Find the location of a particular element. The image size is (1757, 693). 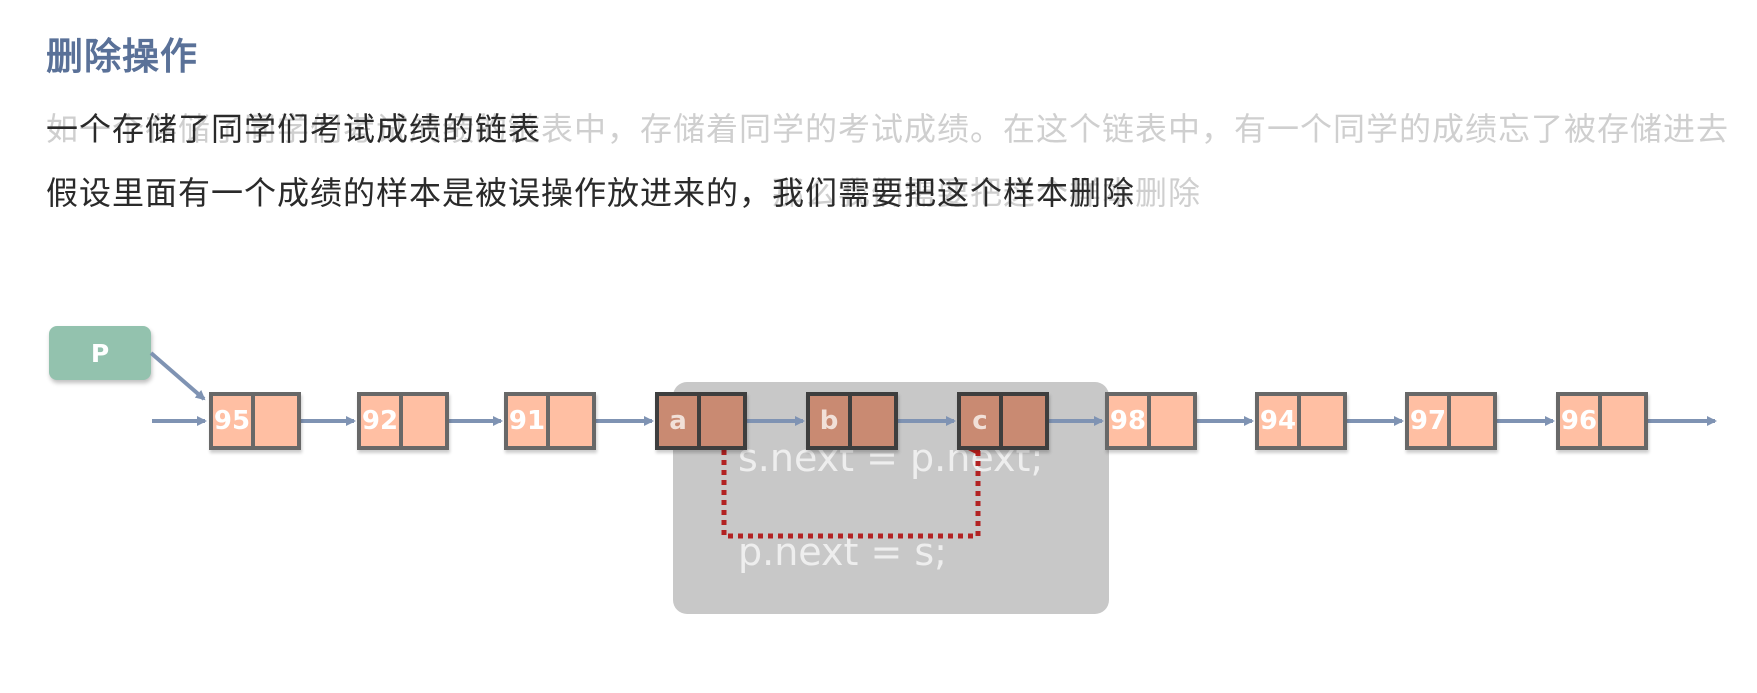

node-value: a is located at coordinates (680, 421).